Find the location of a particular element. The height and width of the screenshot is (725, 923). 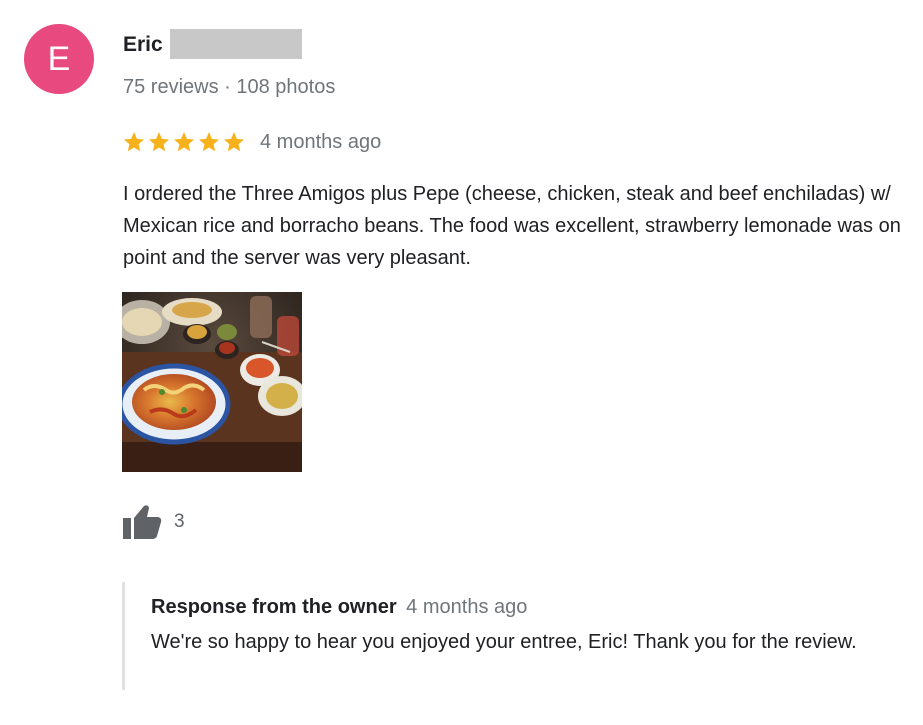

like-button: 3 is located at coordinates (153, 522).